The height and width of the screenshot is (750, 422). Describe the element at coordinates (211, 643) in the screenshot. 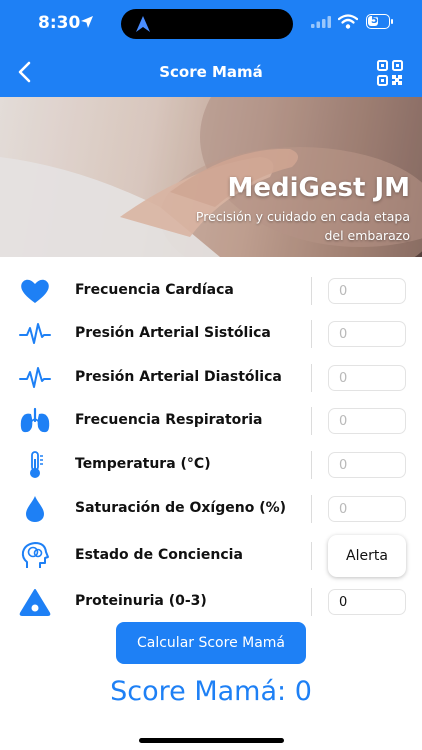

I see `calculate-score-button: Calcular Score Mamá` at that location.